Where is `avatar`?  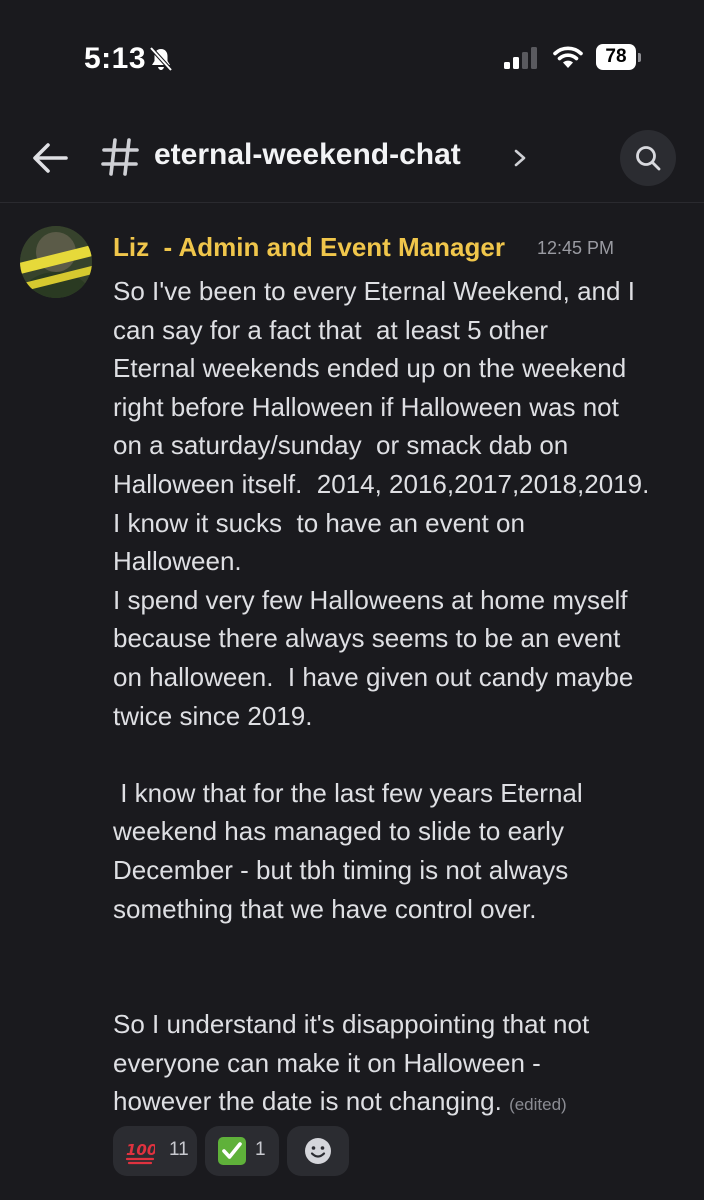
avatar is located at coordinates (56, 262).